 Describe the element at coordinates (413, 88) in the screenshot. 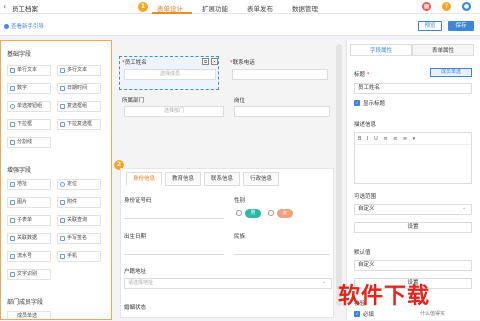

I see `title-prop-input: 员工姓名` at that location.